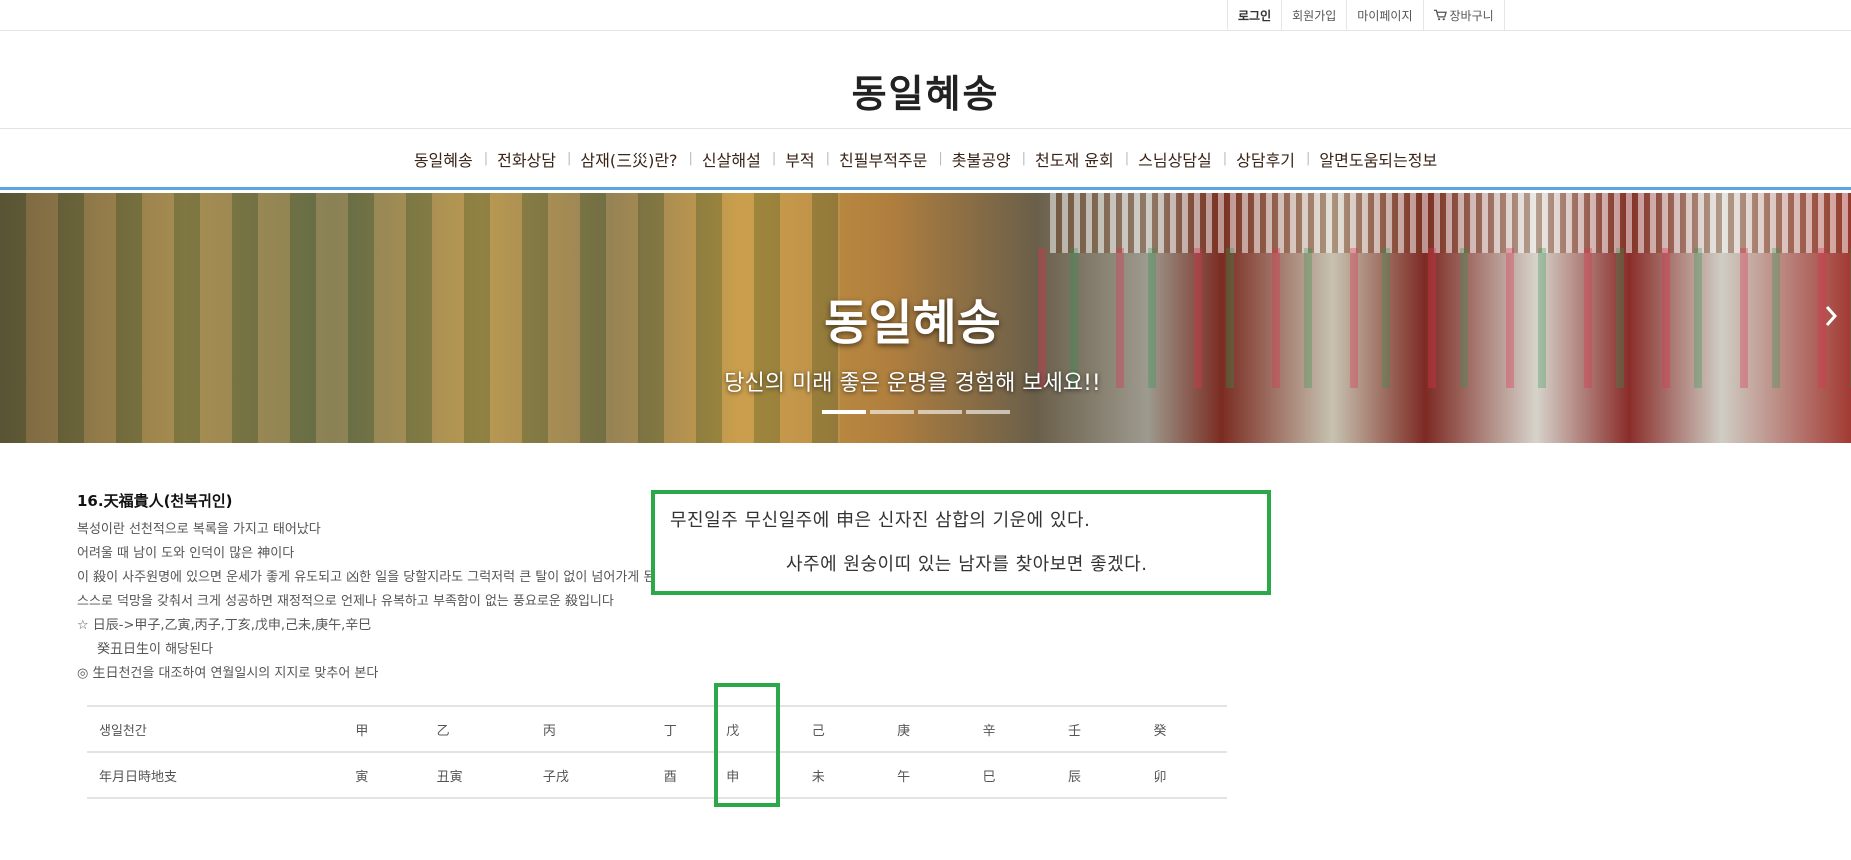 The image size is (1851, 860). What do you see at coordinates (787, 159) in the screenshot?
I see `nav-item: 부적` at bounding box center [787, 159].